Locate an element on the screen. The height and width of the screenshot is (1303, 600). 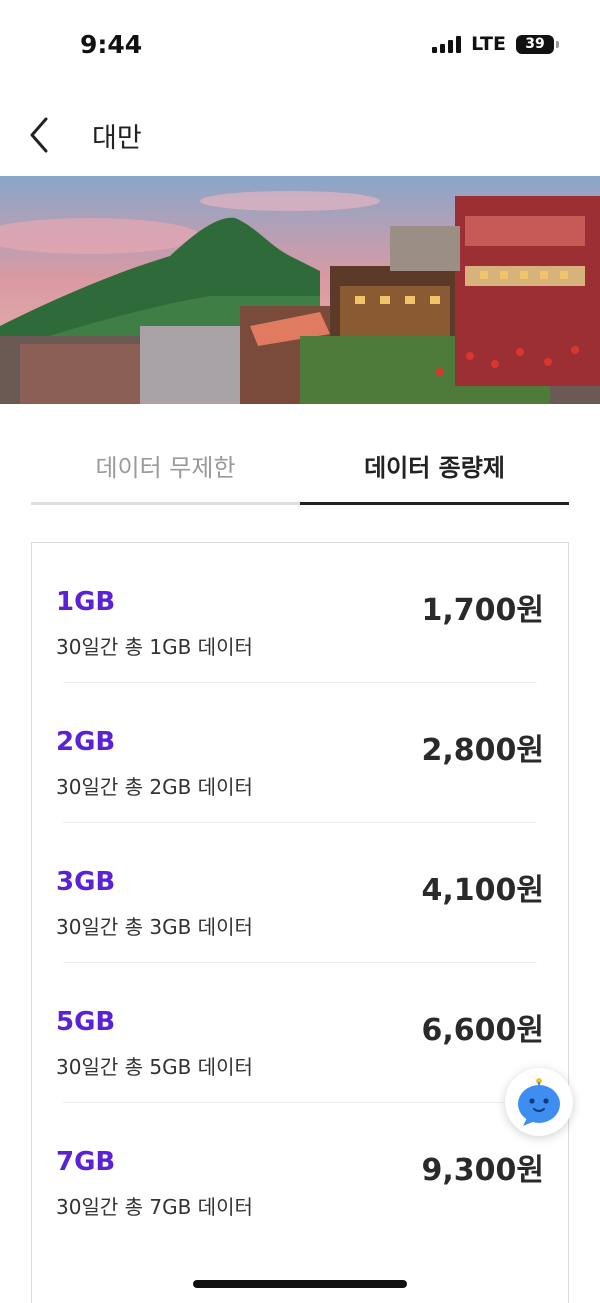
plan-name: 1GB is located at coordinates (86, 602).